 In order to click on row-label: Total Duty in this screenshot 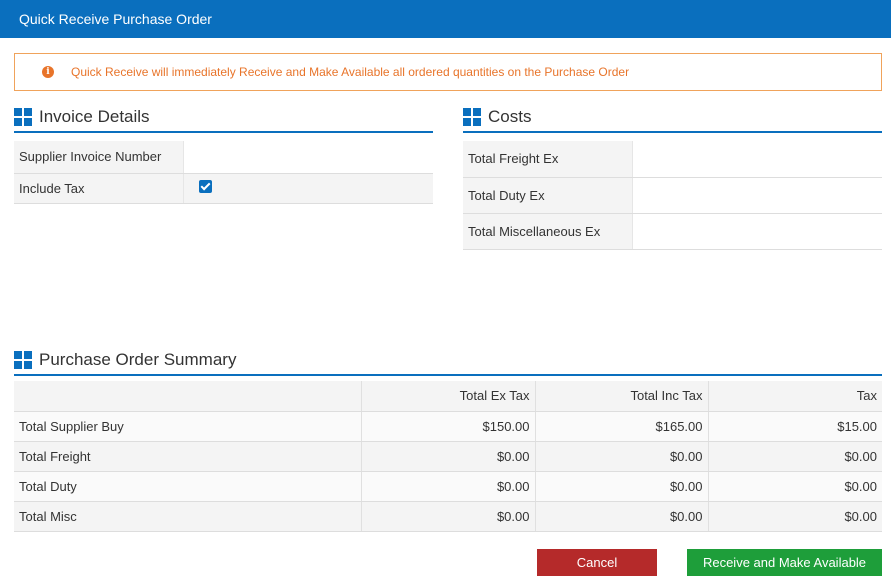, I will do `click(187, 486)`.